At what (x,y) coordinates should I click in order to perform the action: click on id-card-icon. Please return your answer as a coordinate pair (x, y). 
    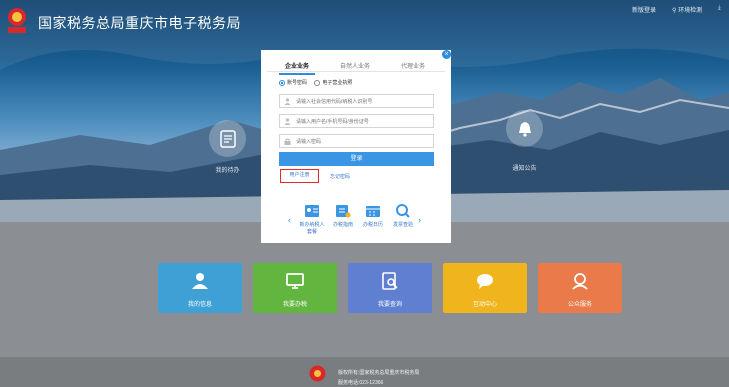
    Looking at the image, I should click on (312, 211).